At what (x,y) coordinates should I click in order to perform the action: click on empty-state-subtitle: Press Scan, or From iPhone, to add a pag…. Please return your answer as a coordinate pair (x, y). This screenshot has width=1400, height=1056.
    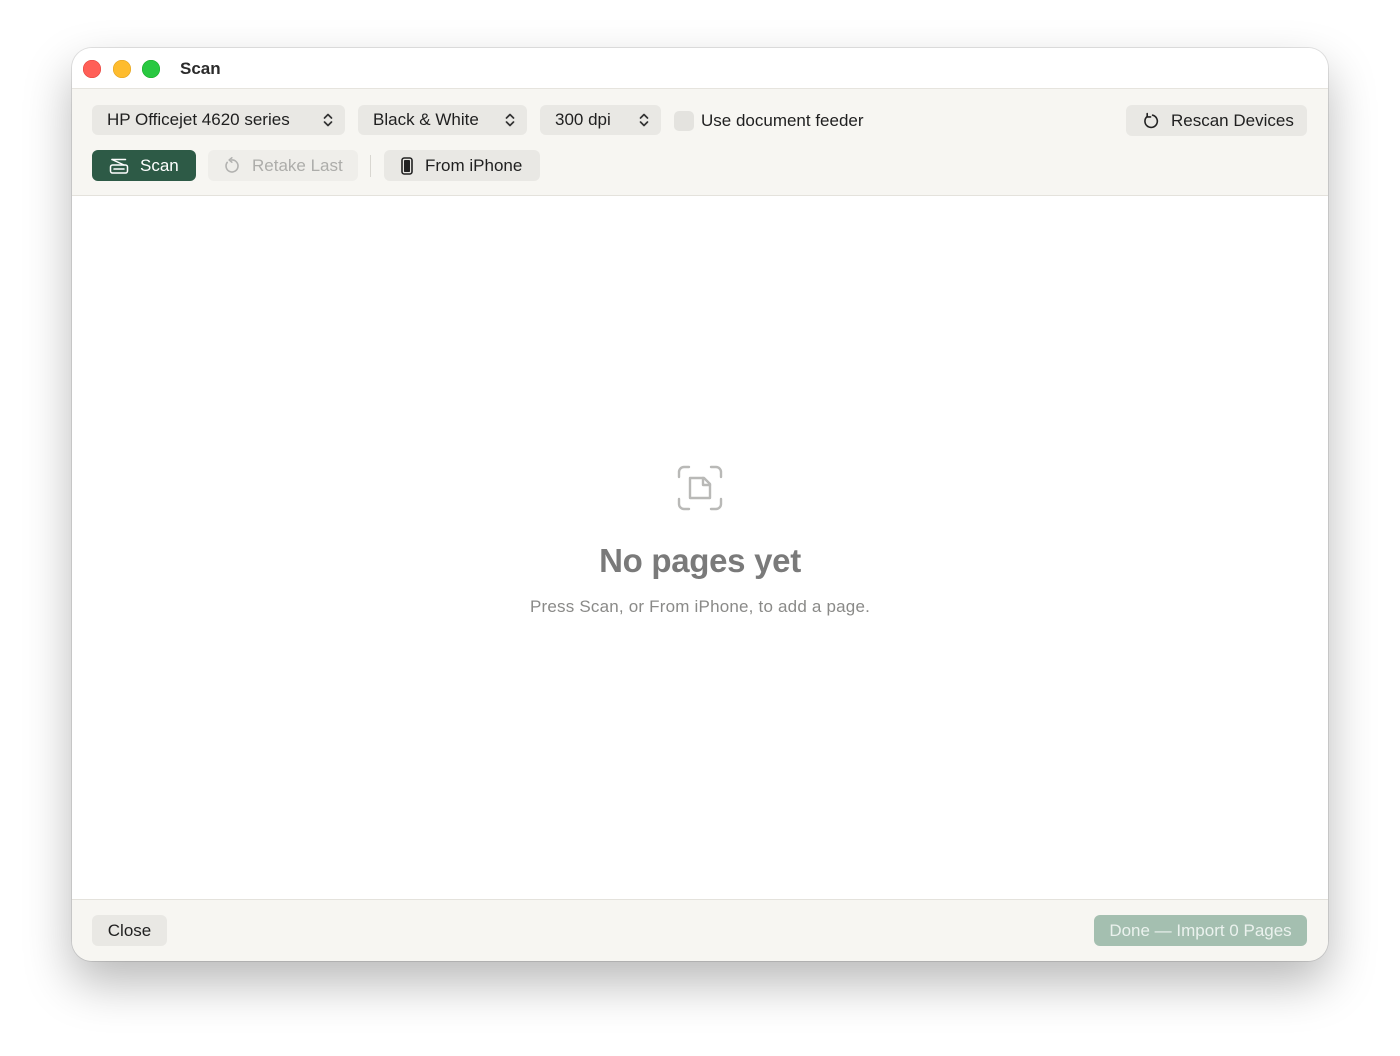
    Looking at the image, I should click on (700, 606).